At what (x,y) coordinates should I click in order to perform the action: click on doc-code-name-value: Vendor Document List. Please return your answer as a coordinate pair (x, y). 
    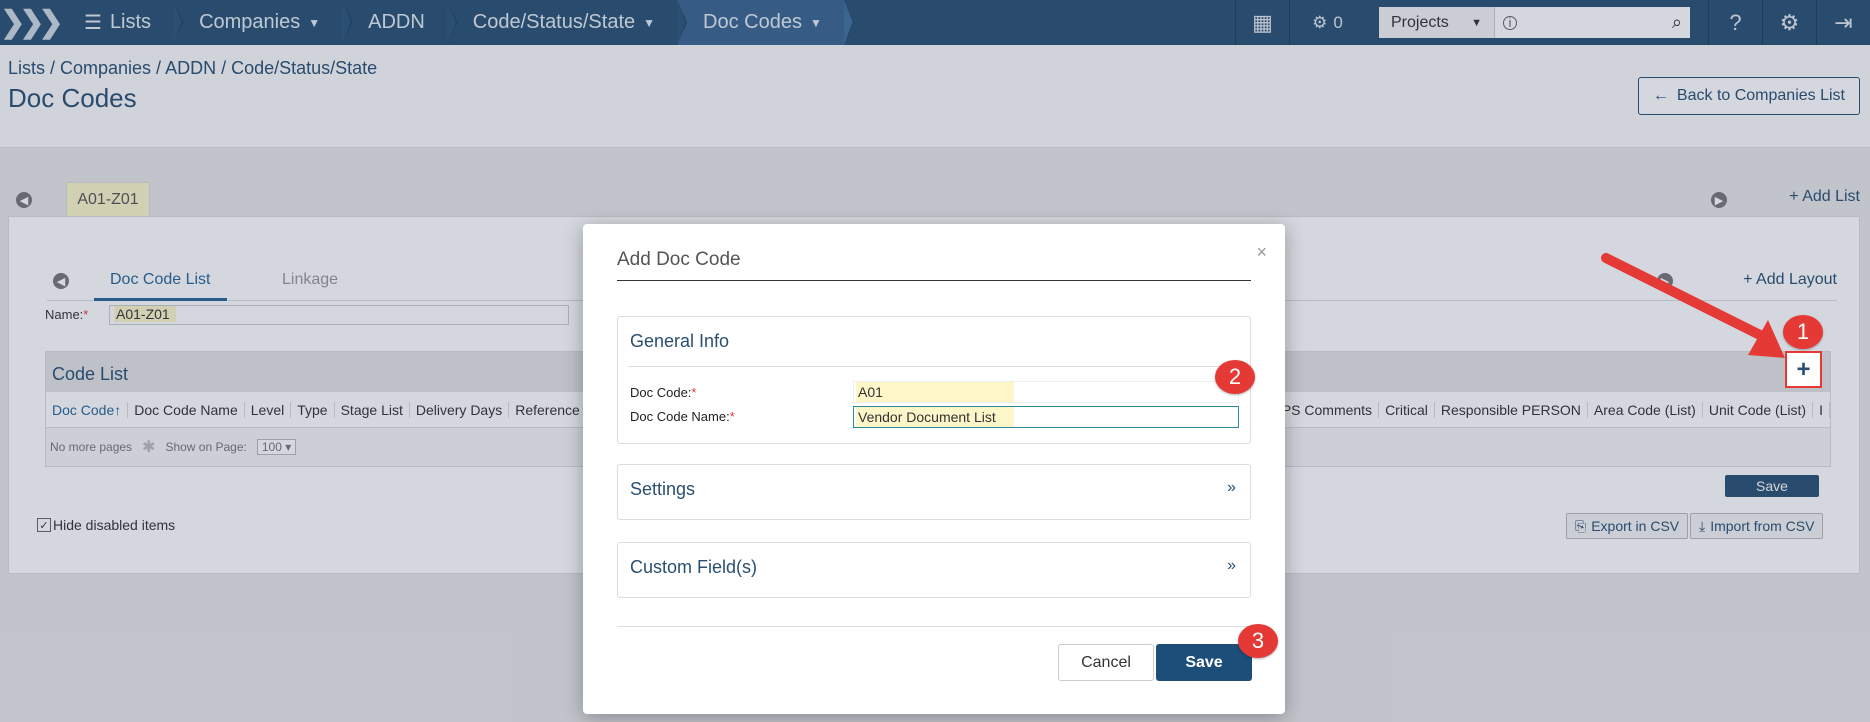
    Looking at the image, I should click on (935, 417).